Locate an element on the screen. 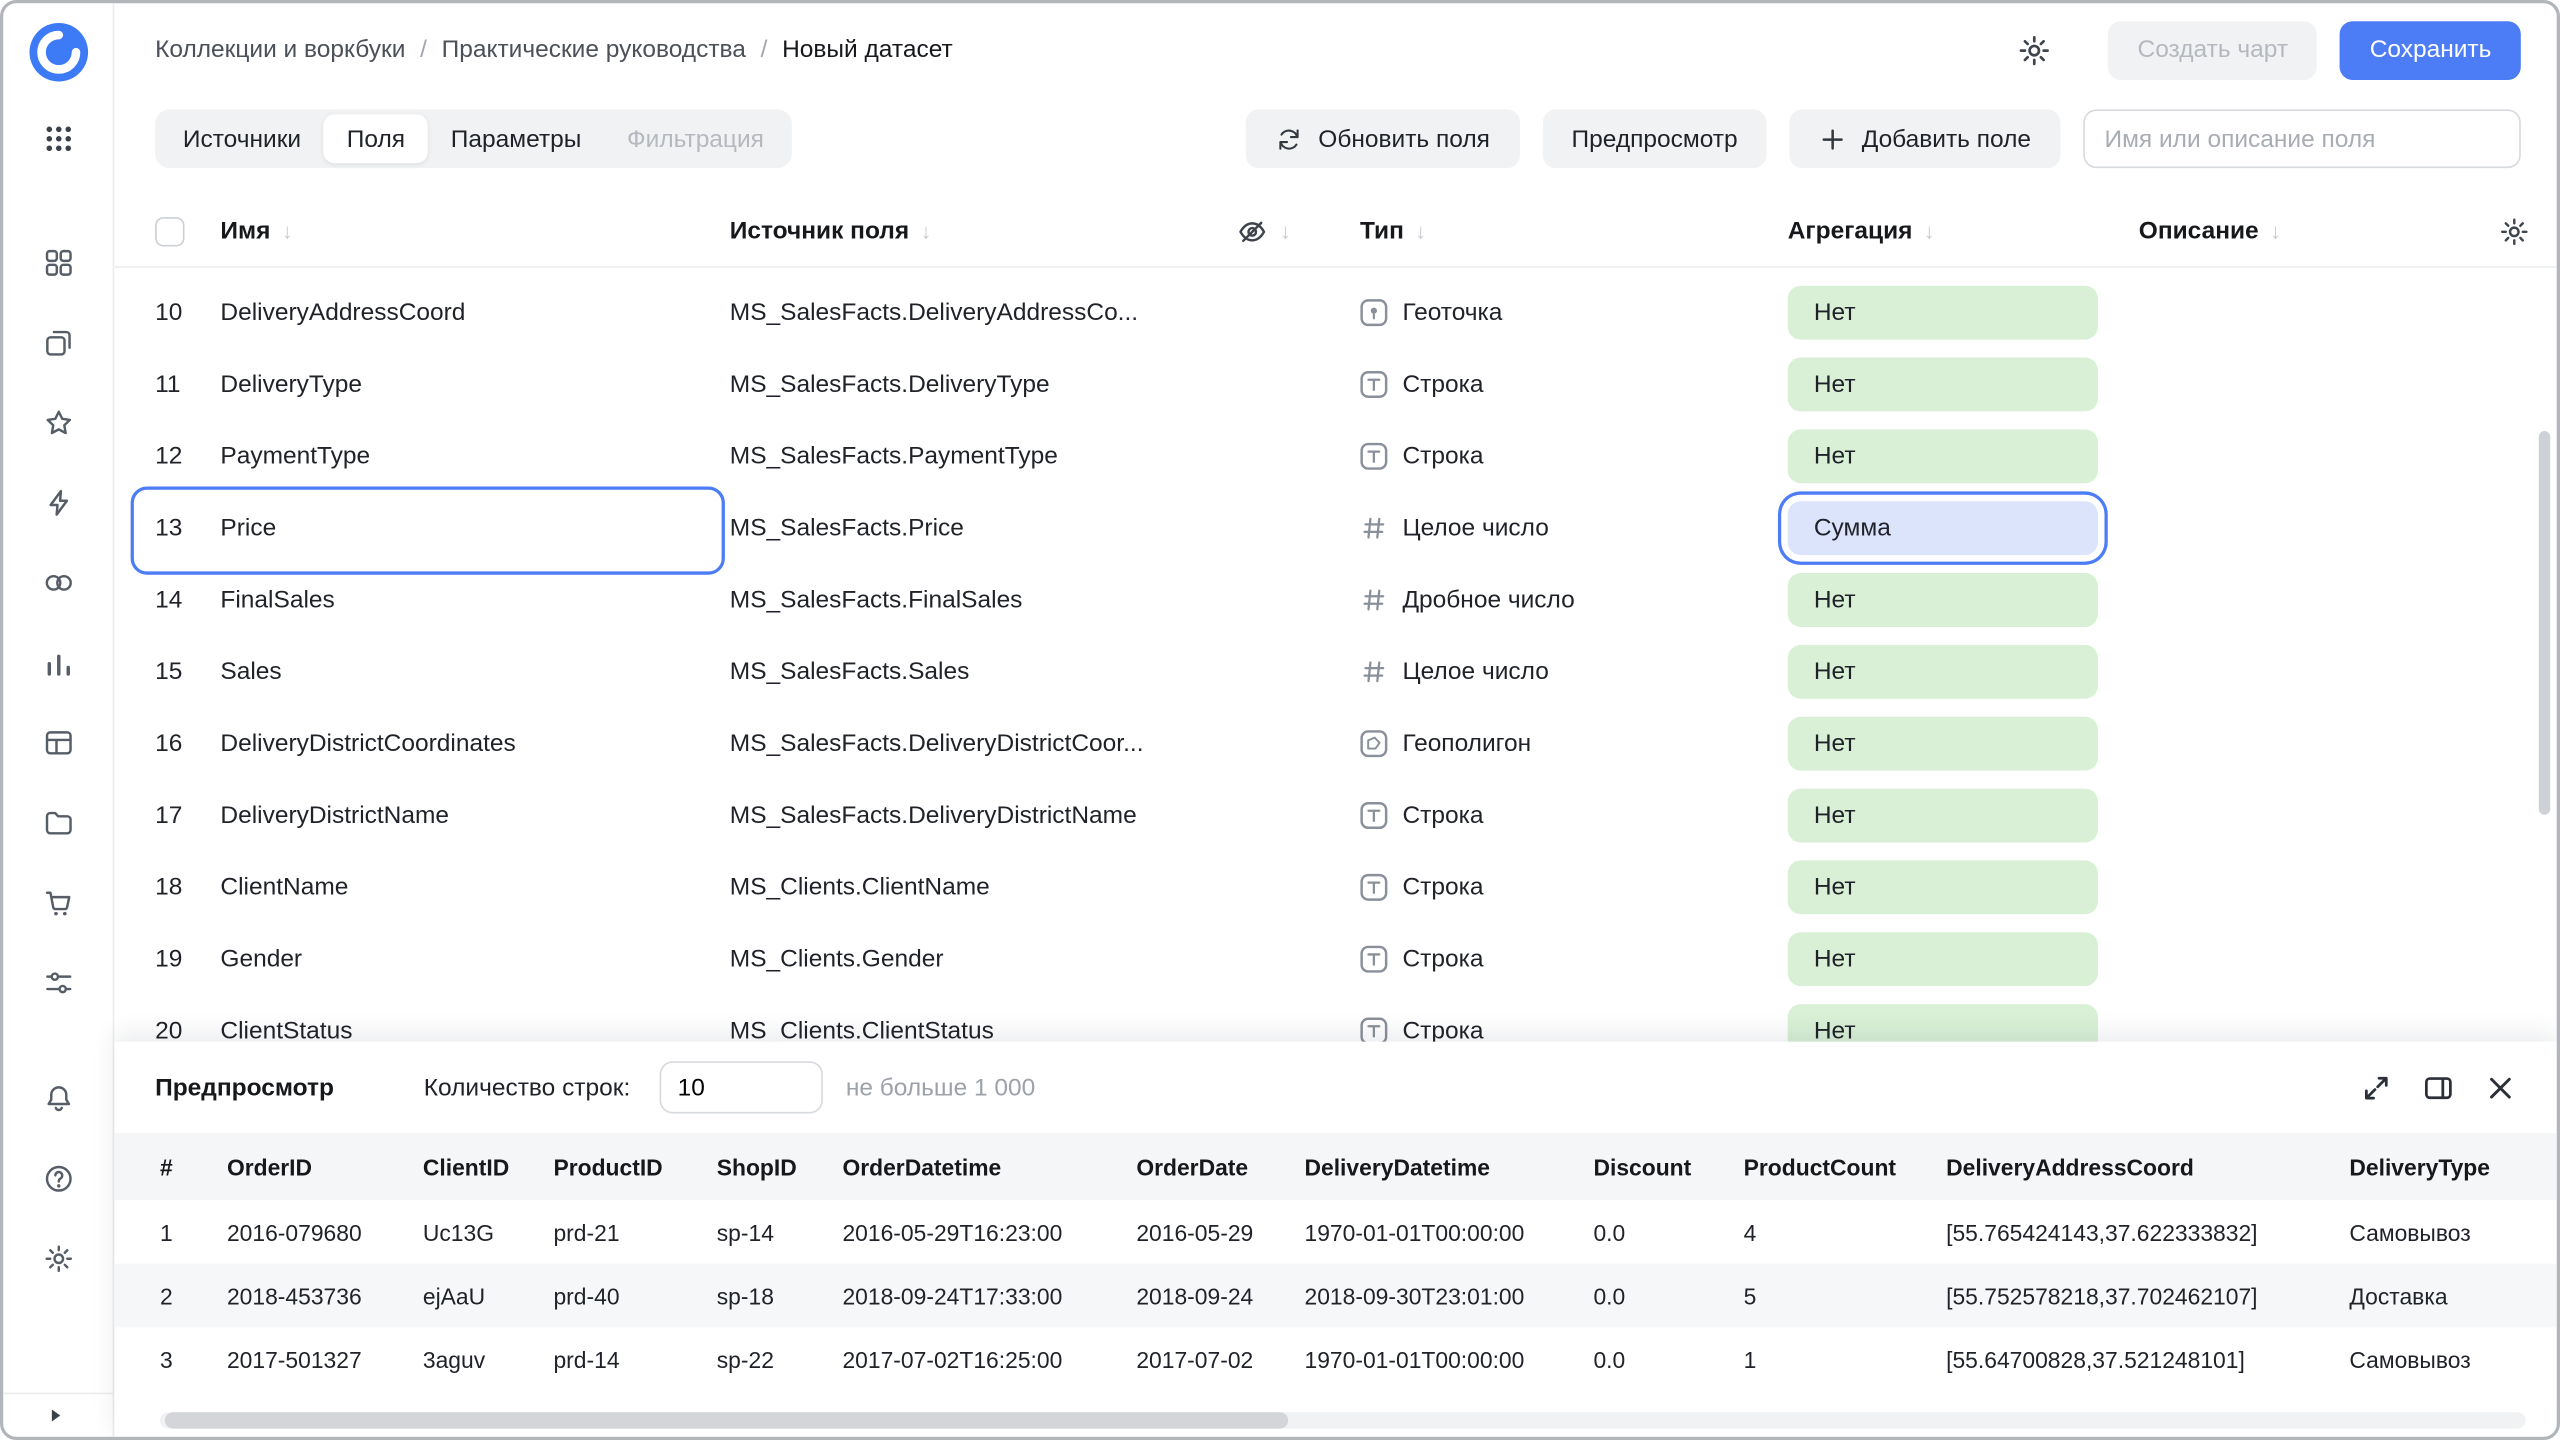  create-chart-button: Создать чарт is located at coordinates (2213, 50).